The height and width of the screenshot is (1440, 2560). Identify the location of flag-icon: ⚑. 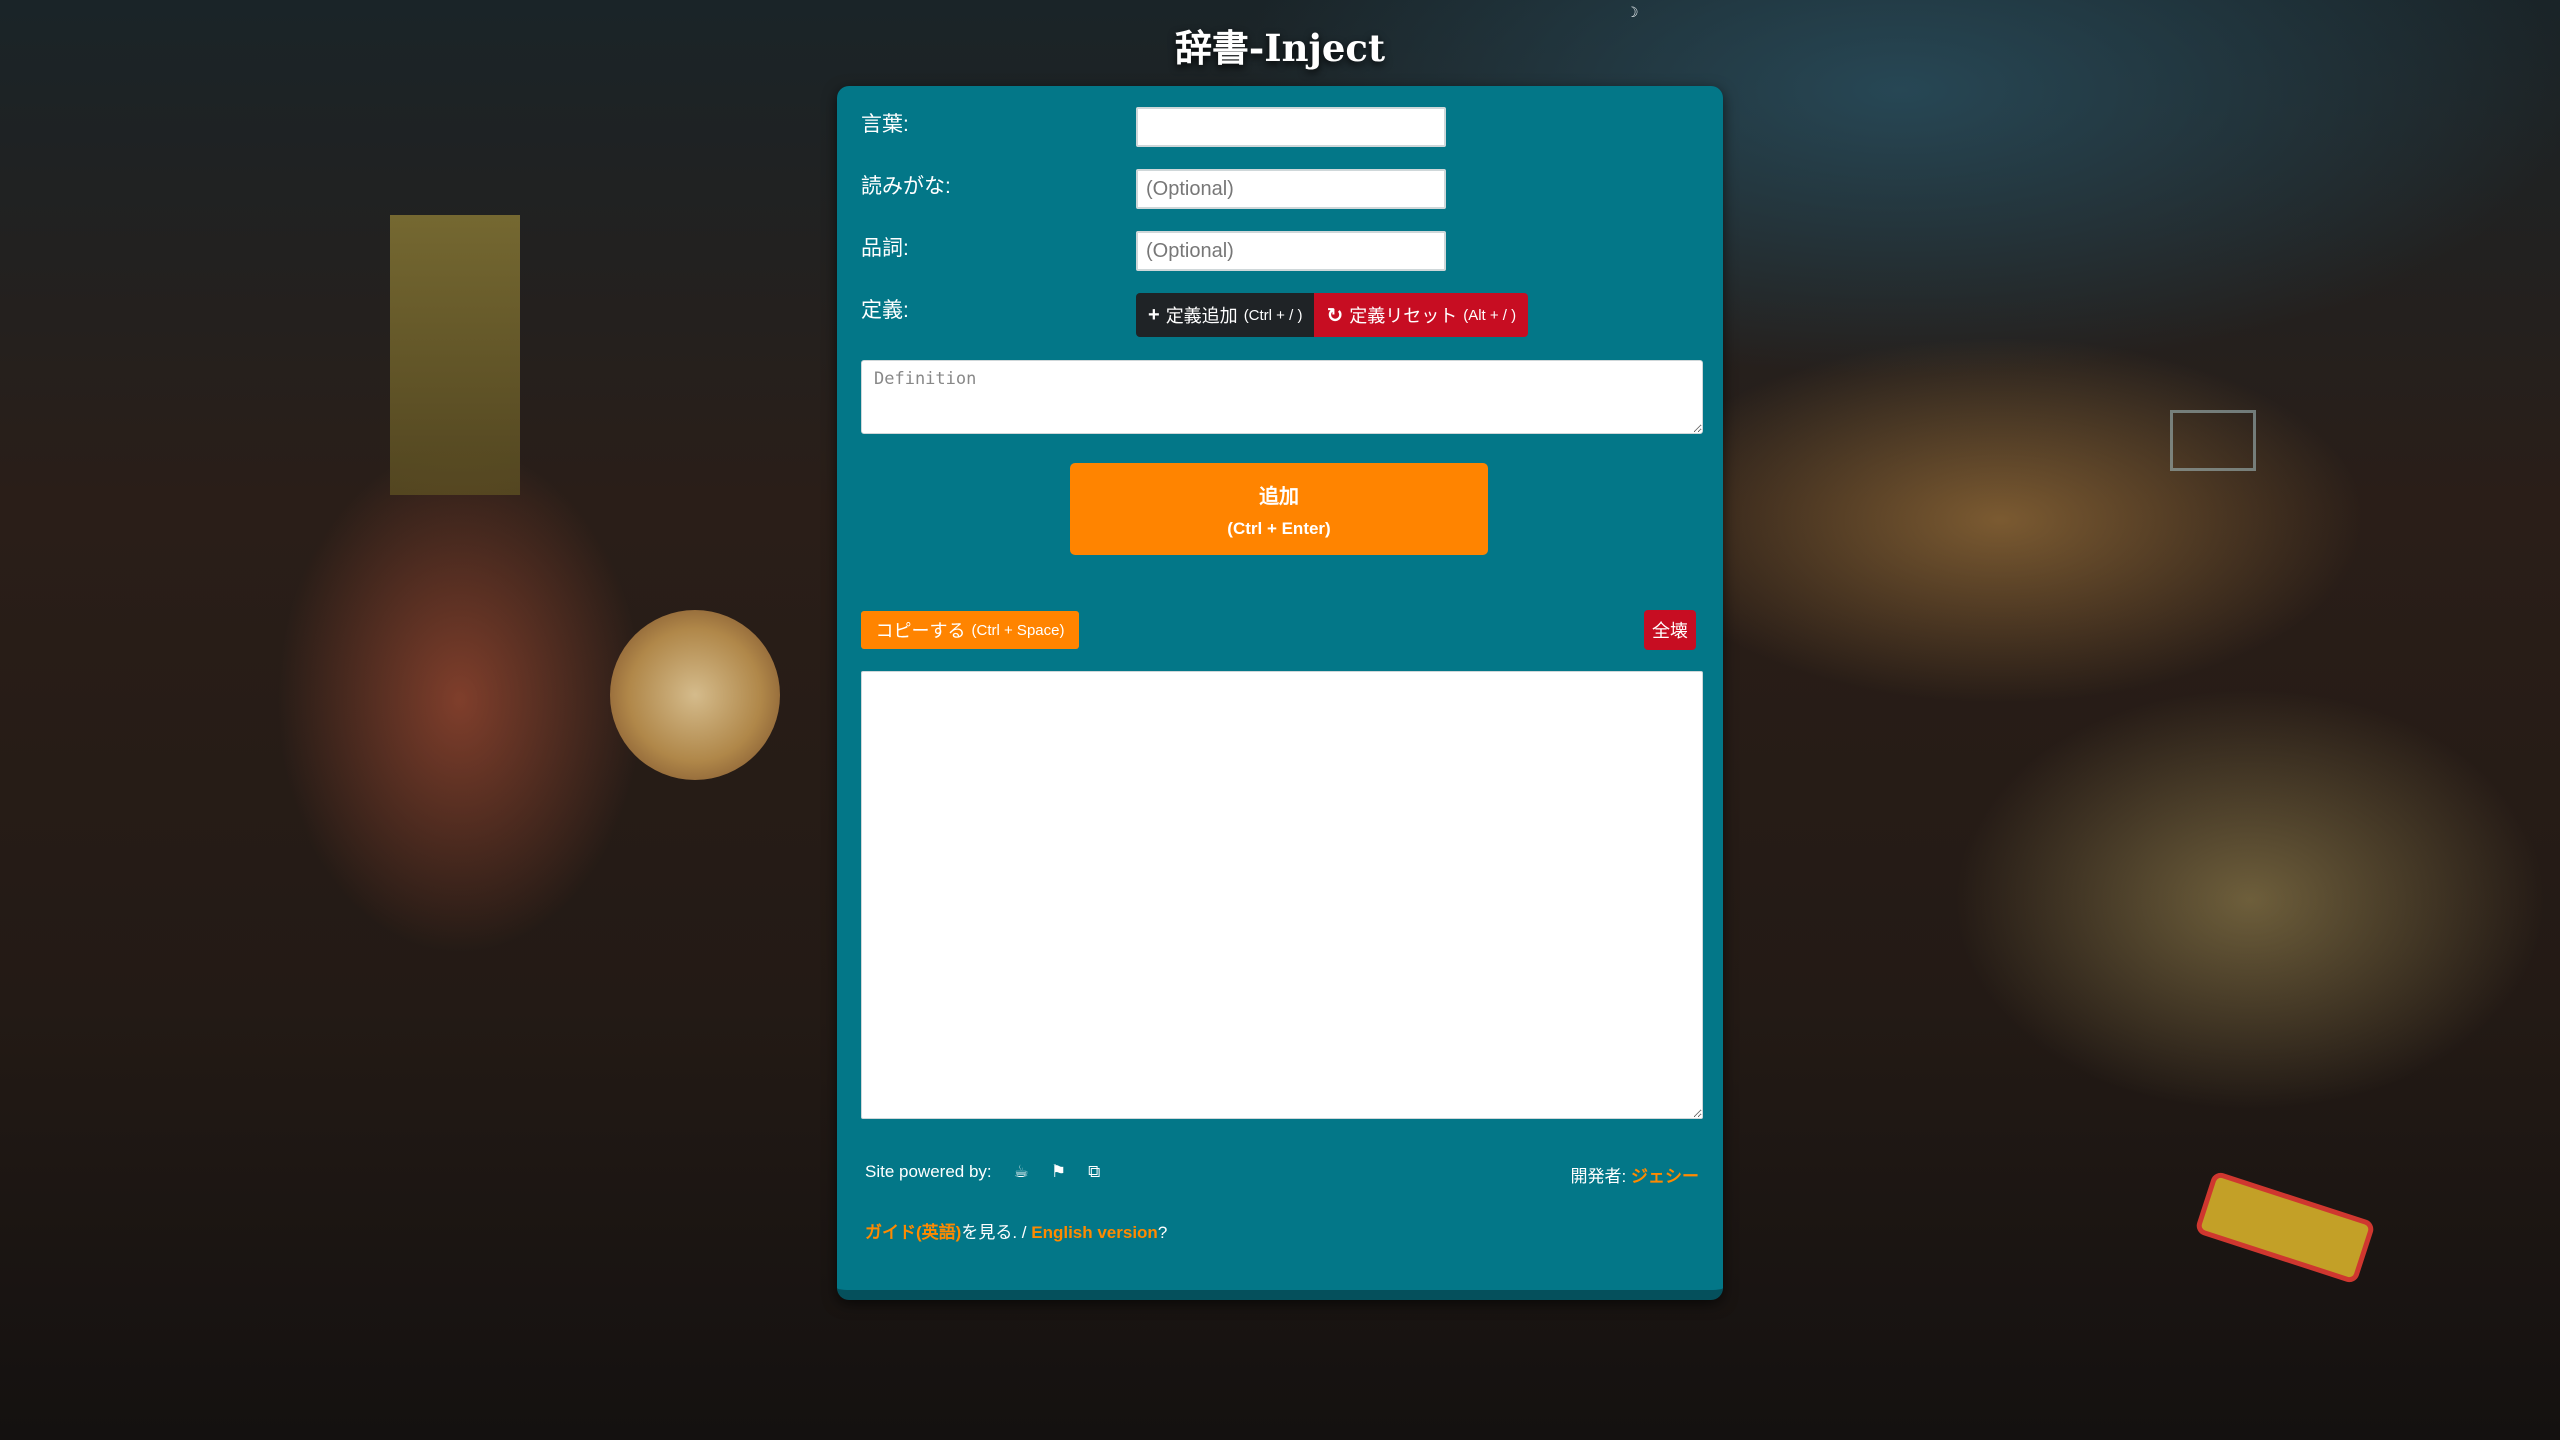
(1058, 1172).